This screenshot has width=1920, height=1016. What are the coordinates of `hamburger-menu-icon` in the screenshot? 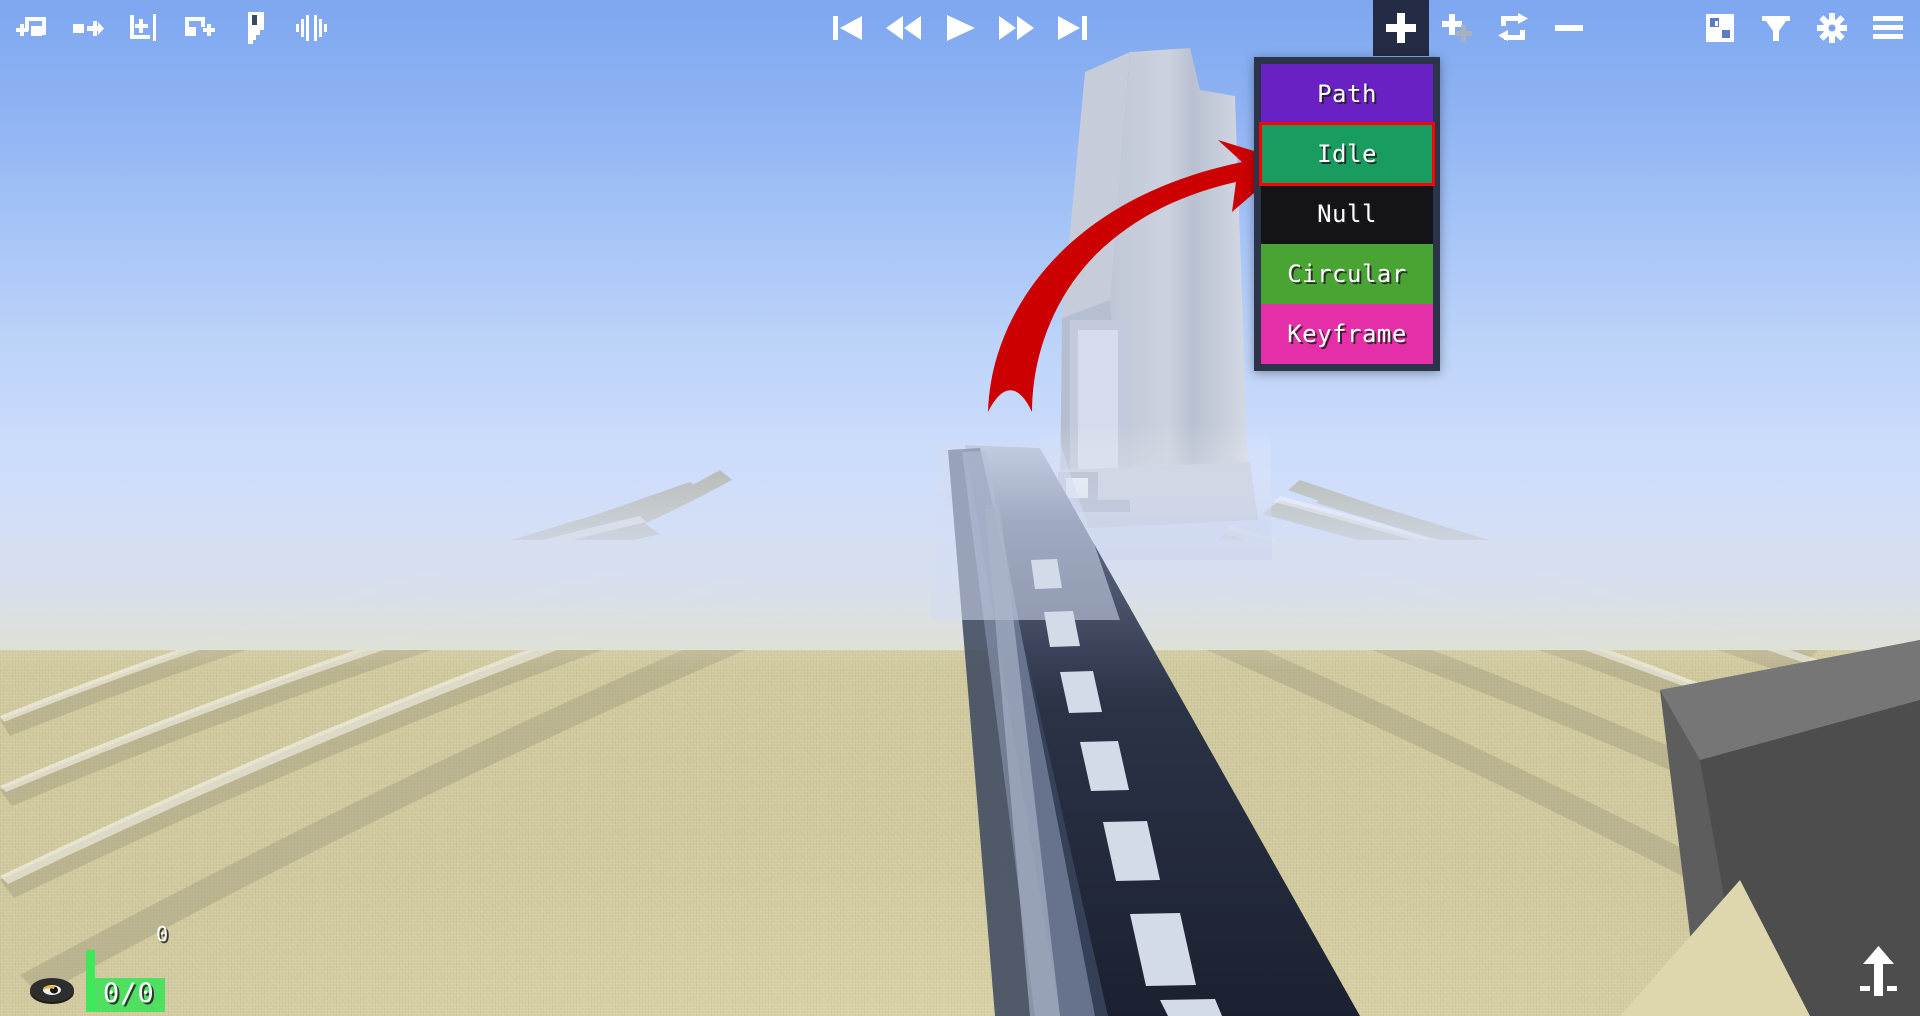 It's located at (1888, 27).